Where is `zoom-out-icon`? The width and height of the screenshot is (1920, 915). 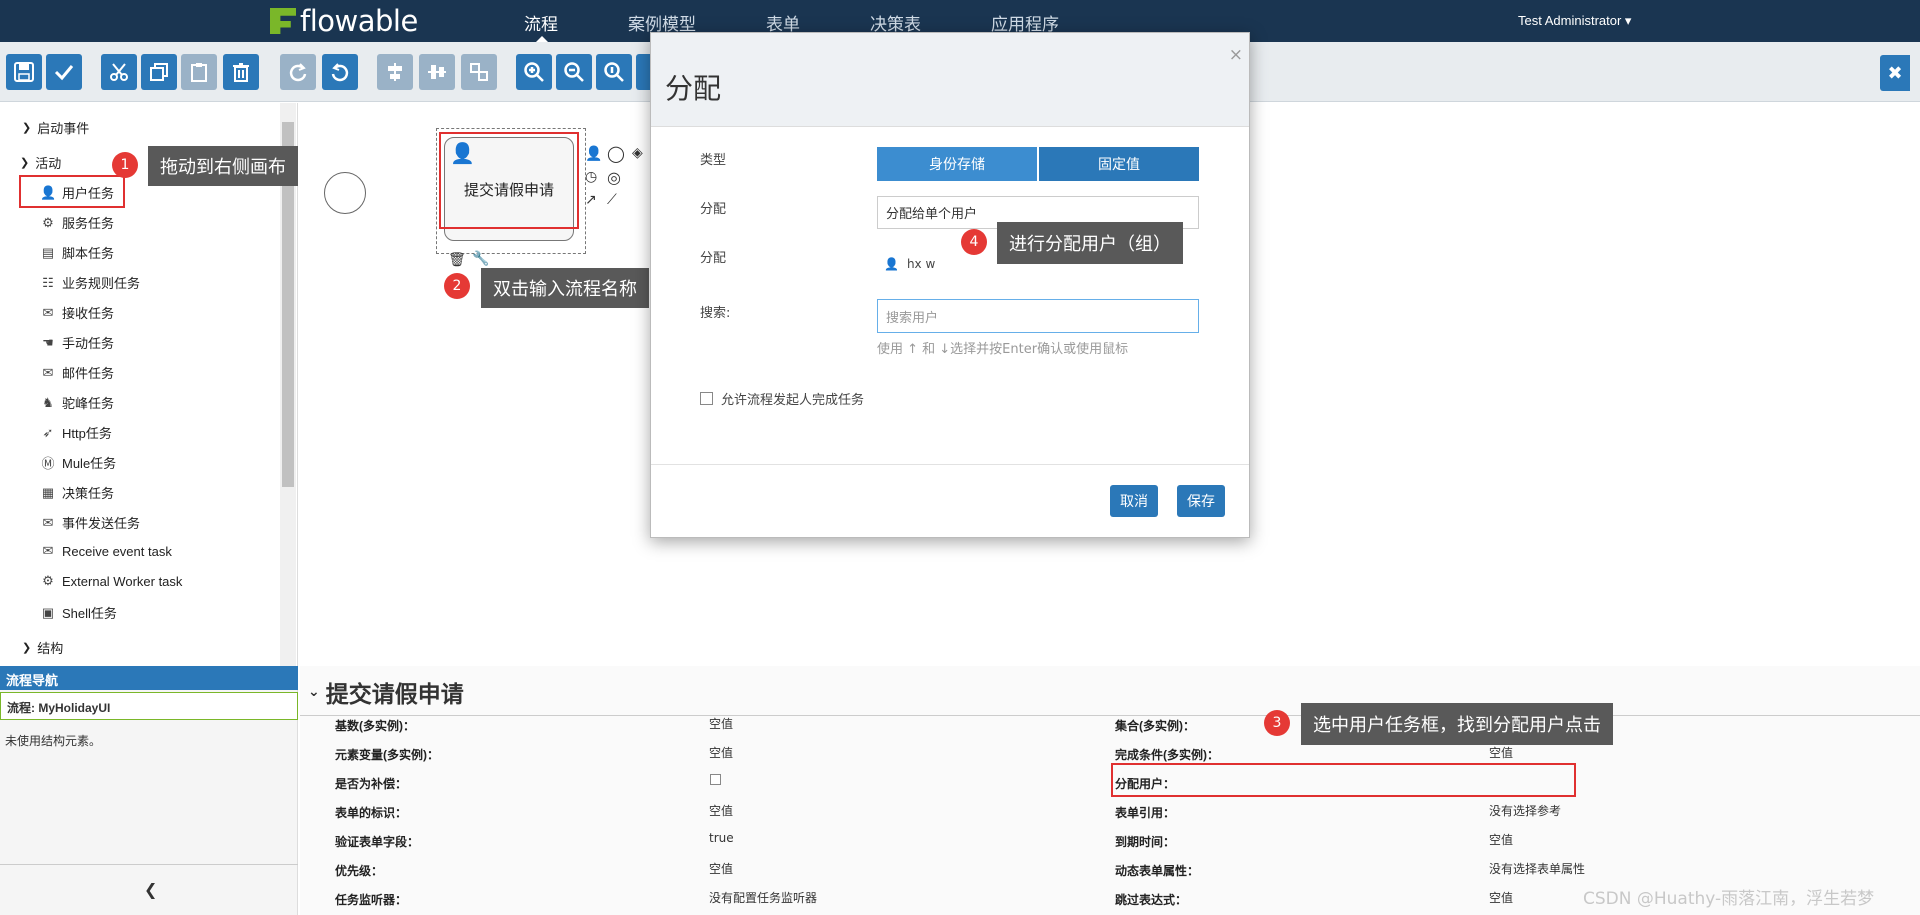
zoom-out-icon is located at coordinates (574, 72).